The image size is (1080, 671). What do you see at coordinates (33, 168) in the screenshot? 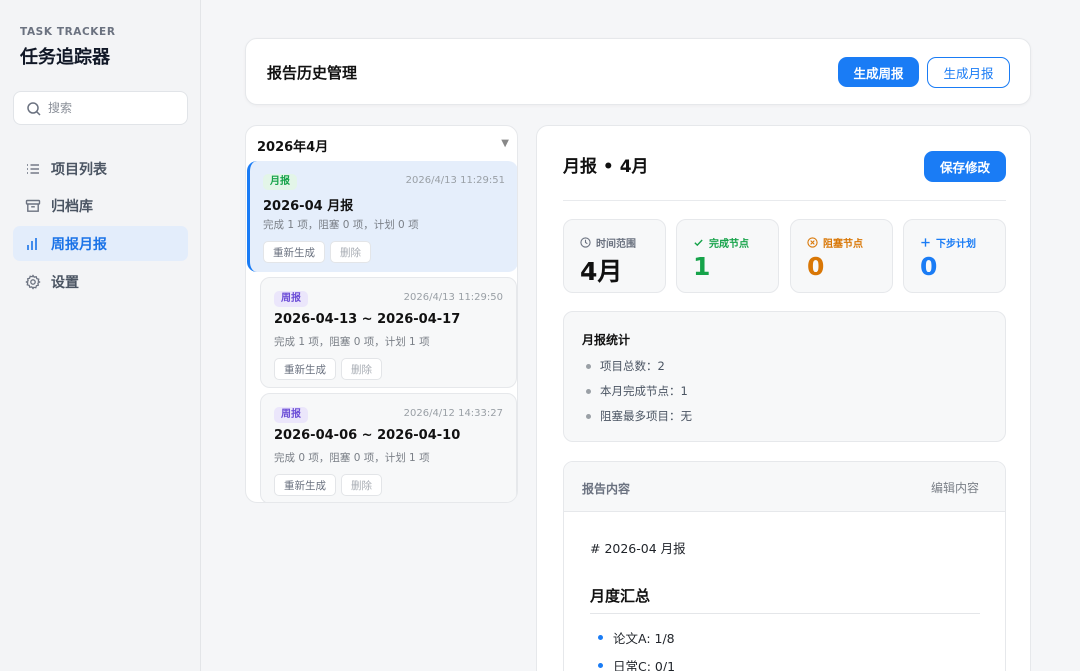
I see `list-icon` at bounding box center [33, 168].